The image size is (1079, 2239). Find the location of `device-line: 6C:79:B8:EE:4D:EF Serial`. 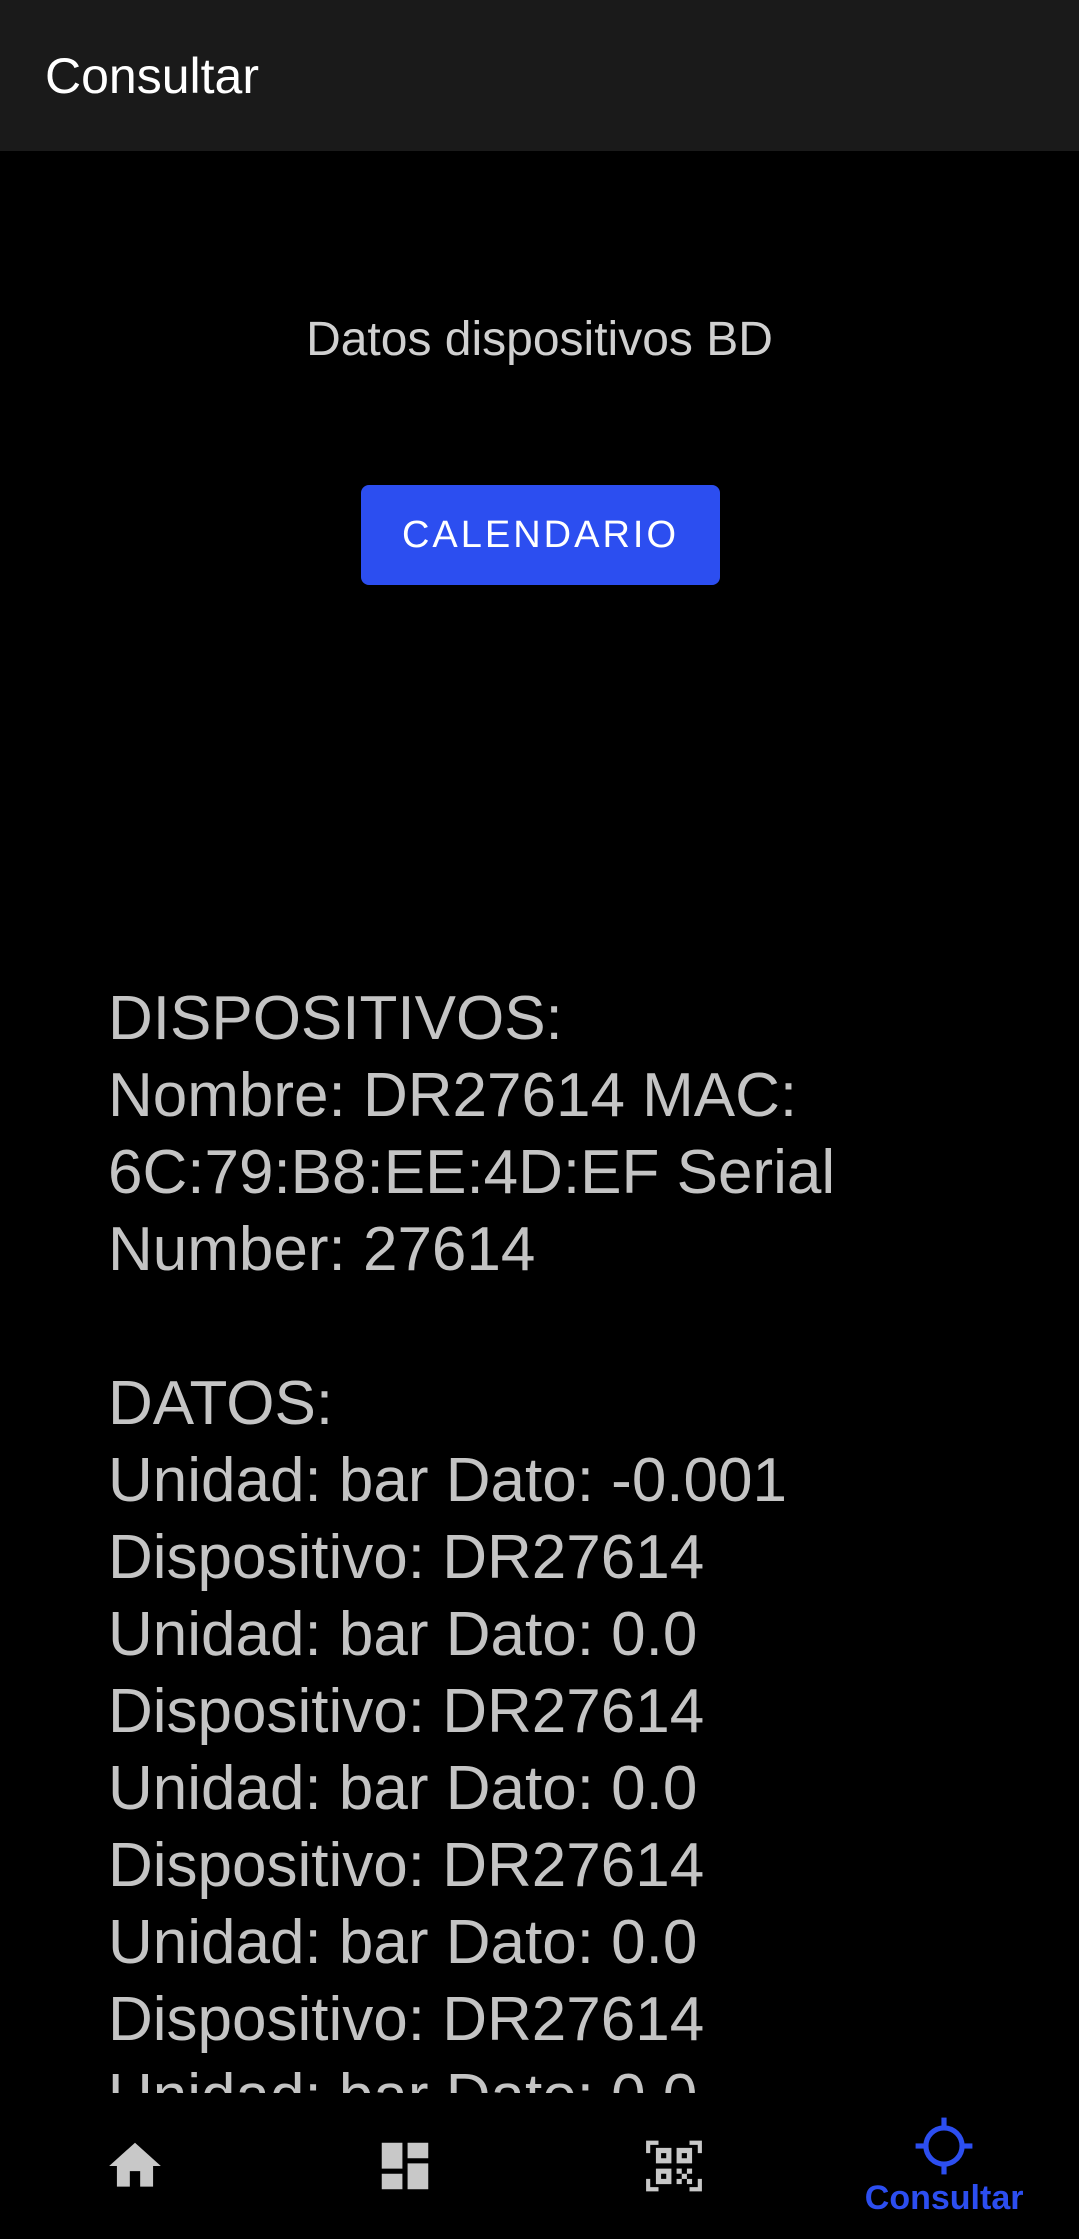

device-line: 6C:79:B8:EE:4D:EF Serial is located at coordinates (472, 1172).